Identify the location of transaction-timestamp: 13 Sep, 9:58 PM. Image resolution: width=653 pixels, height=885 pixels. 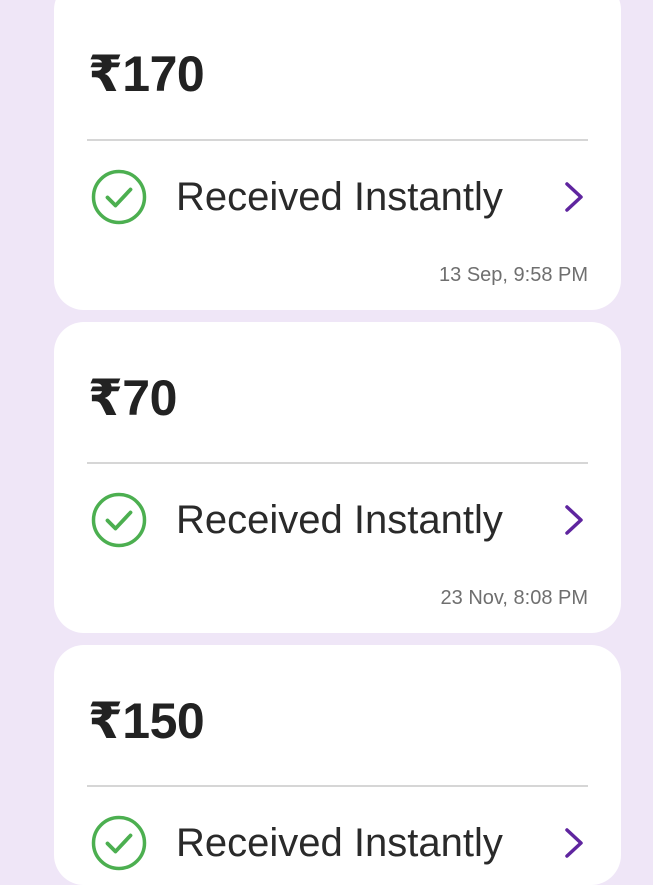
(513, 275).